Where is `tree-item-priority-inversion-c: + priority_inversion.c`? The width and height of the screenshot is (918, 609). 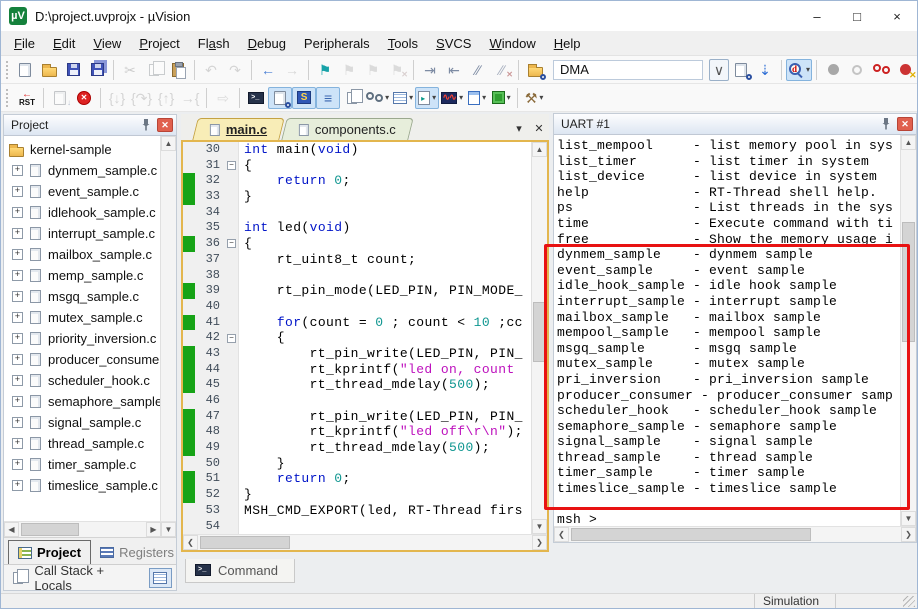
tree-item-priority-inversion-c: + priority_inversion.c is located at coordinates (82, 338).